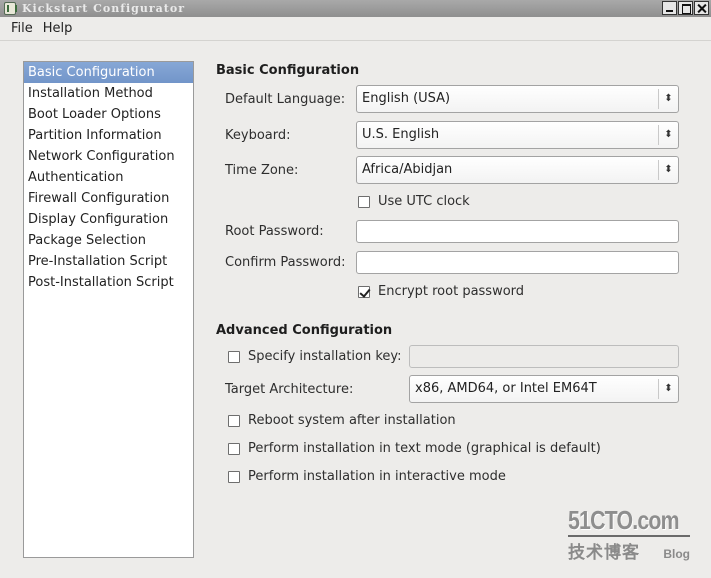 The image size is (711, 578). I want to click on sidebar-item-post-installation-script: Post-Installation Script, so click(108, 282).